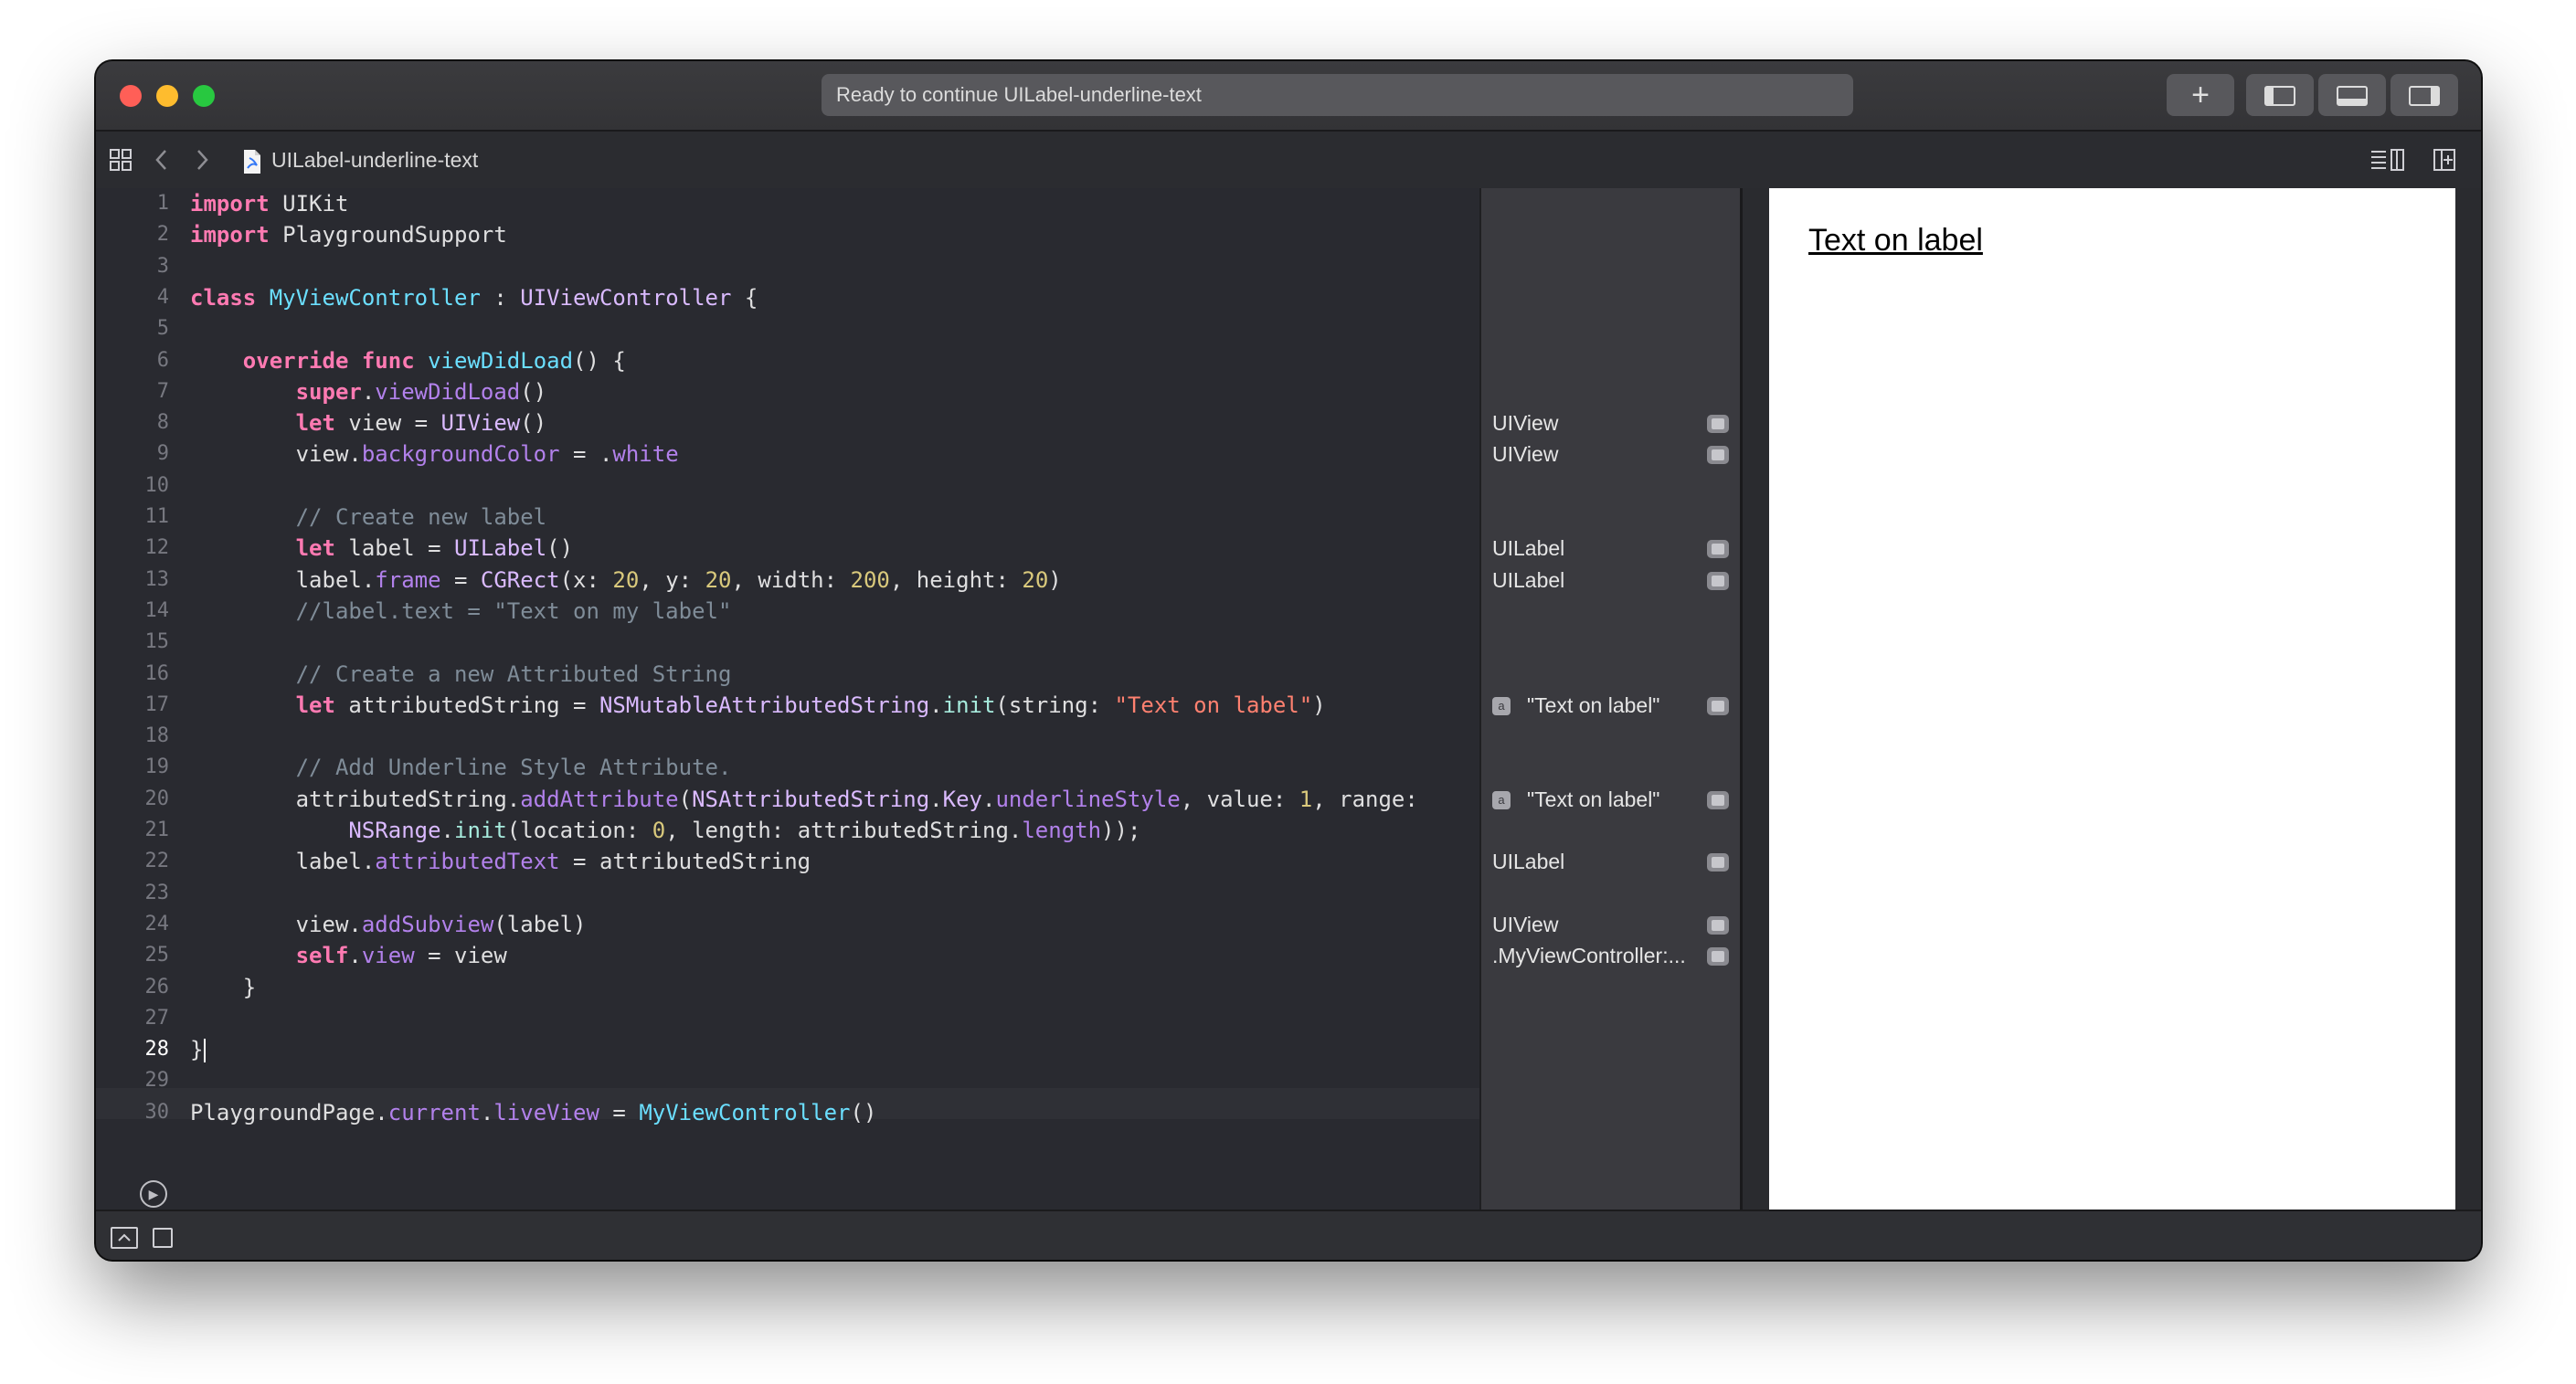  What do you see at coordinates (252, 161) in the screenshot?
I see `swift-file-icon` at bounding box center [252, 161].